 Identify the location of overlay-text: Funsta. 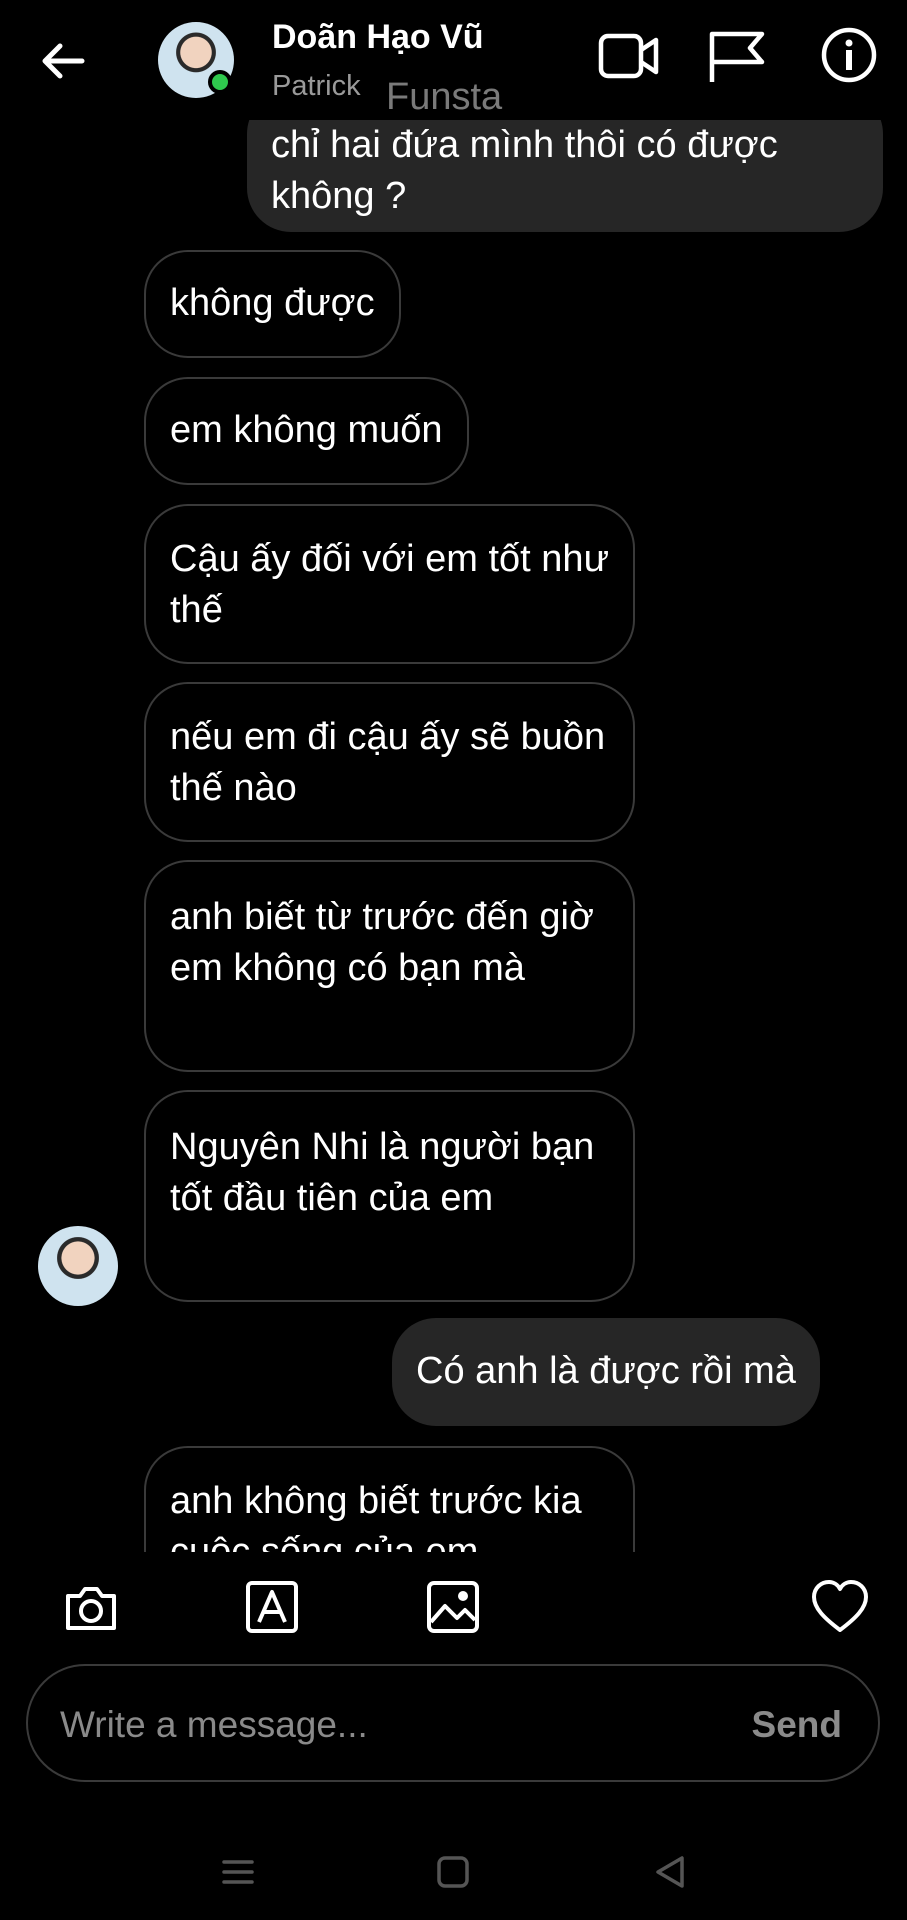
(444, 97).